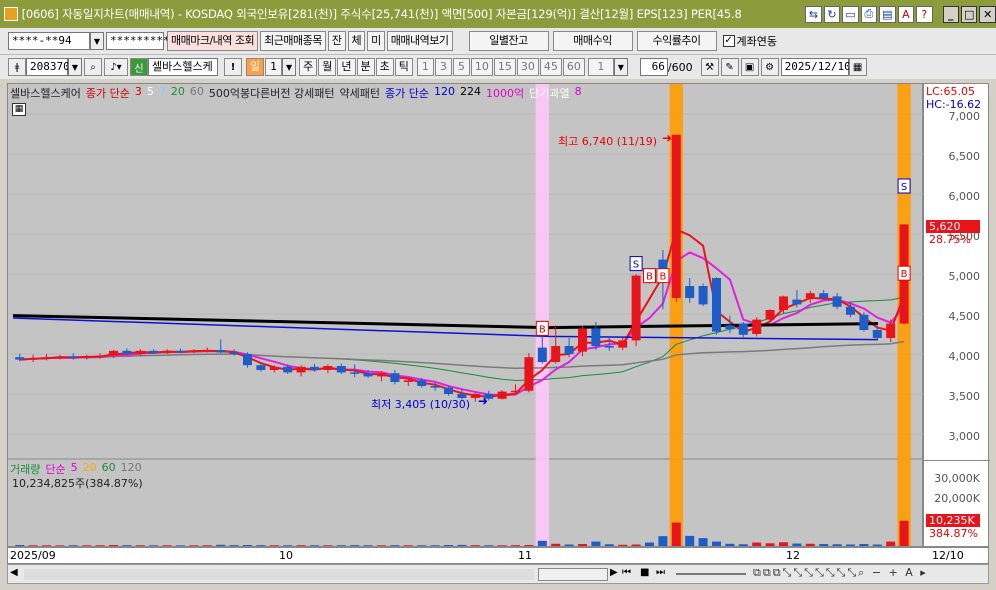 The width and height of the screenshot is (996, 590). What do you see at coordinates (660, 572) in the screenshot?
I see `forward-icon: ⏭` at bounding box center [660, 572].